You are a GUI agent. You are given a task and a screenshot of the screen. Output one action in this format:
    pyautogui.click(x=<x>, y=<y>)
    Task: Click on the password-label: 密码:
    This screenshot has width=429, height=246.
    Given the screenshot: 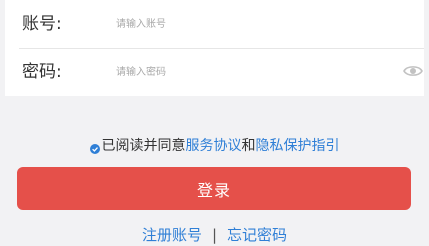 What is the action you would take?
    pyautogui.click(x=42, y=72)
    